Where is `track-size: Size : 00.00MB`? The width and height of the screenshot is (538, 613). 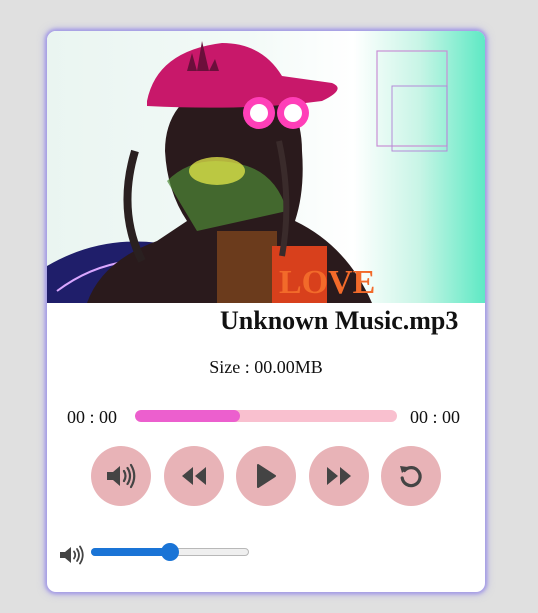 track-size: Size : 00.00MB is located at coordinates (266, 367).